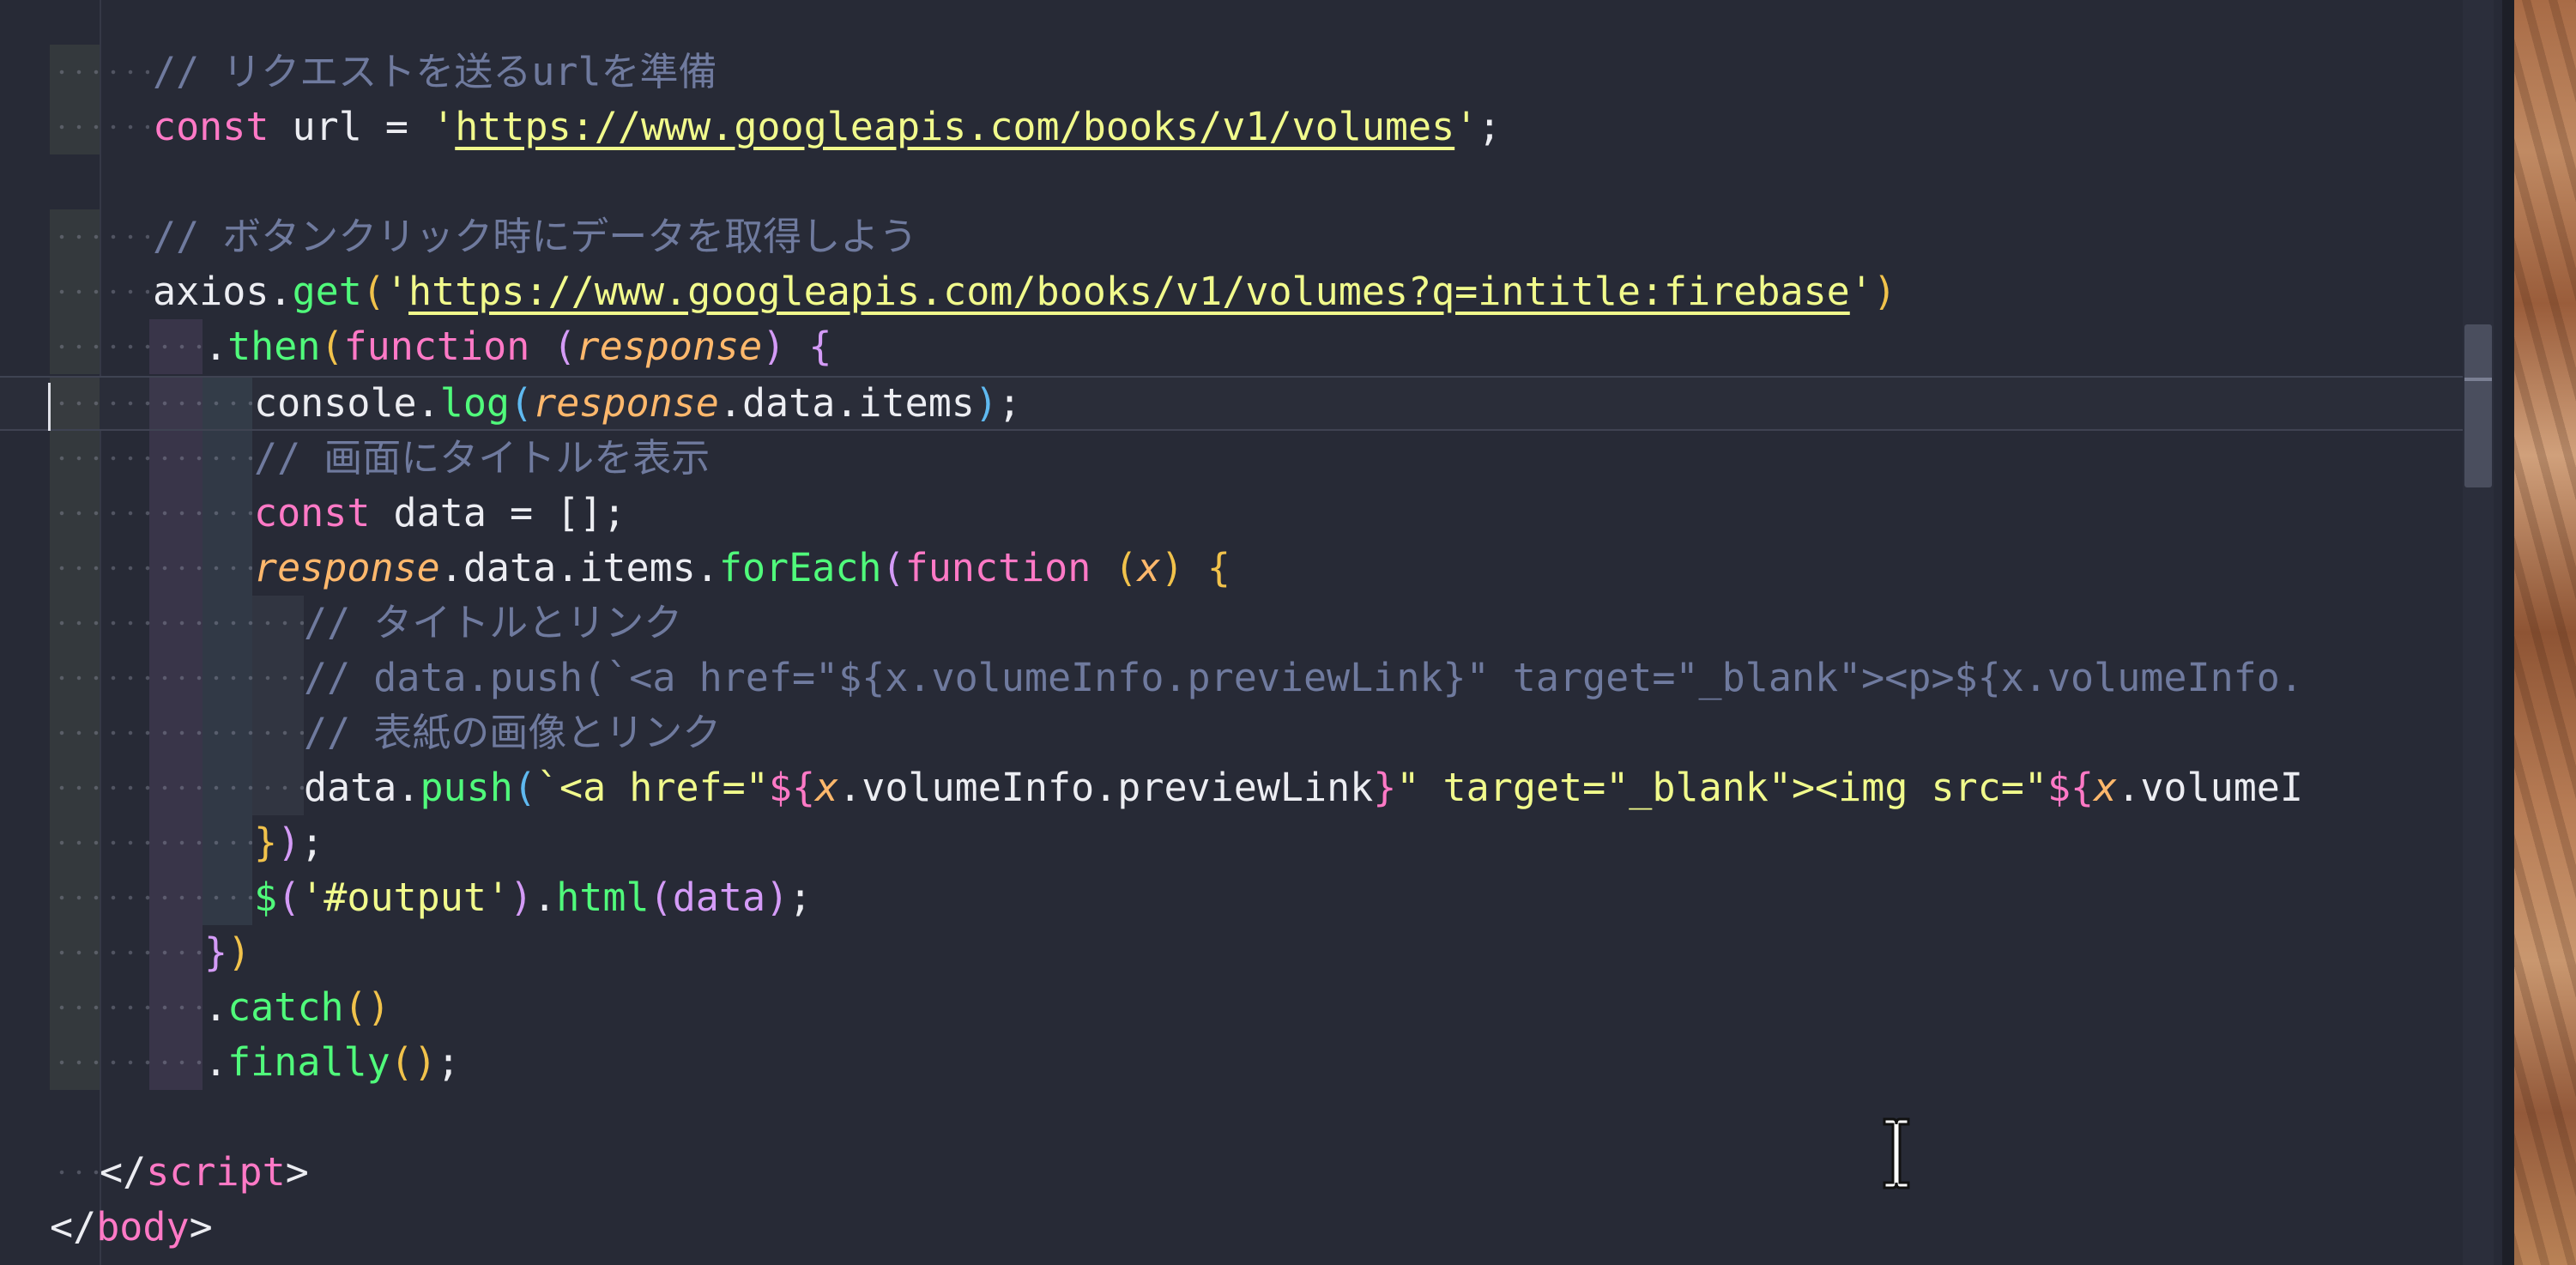  What do you see at coordinates (800, 567) in the screenshot?
I see `method: forEach` at bounding box center [800, 567].